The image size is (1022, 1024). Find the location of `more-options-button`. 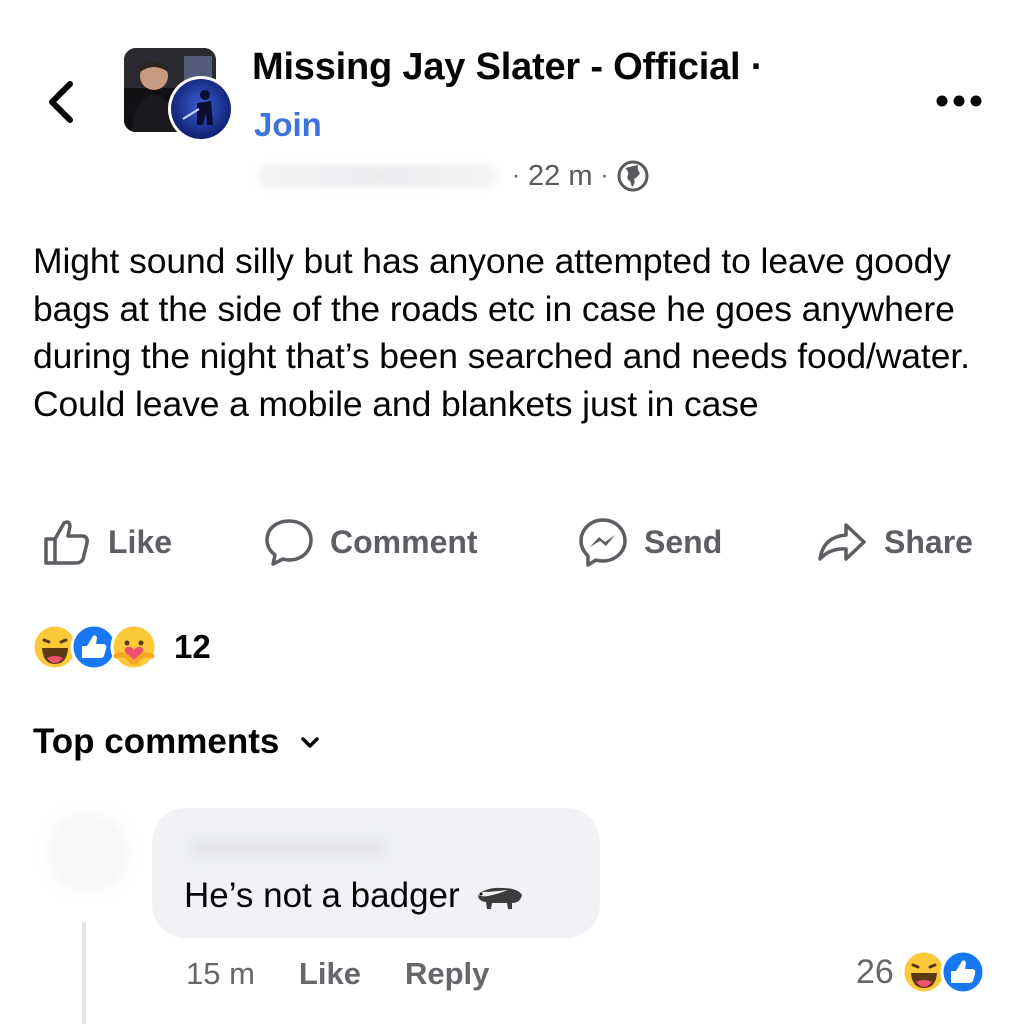

more-options-button is located at coordinates (959, 101).